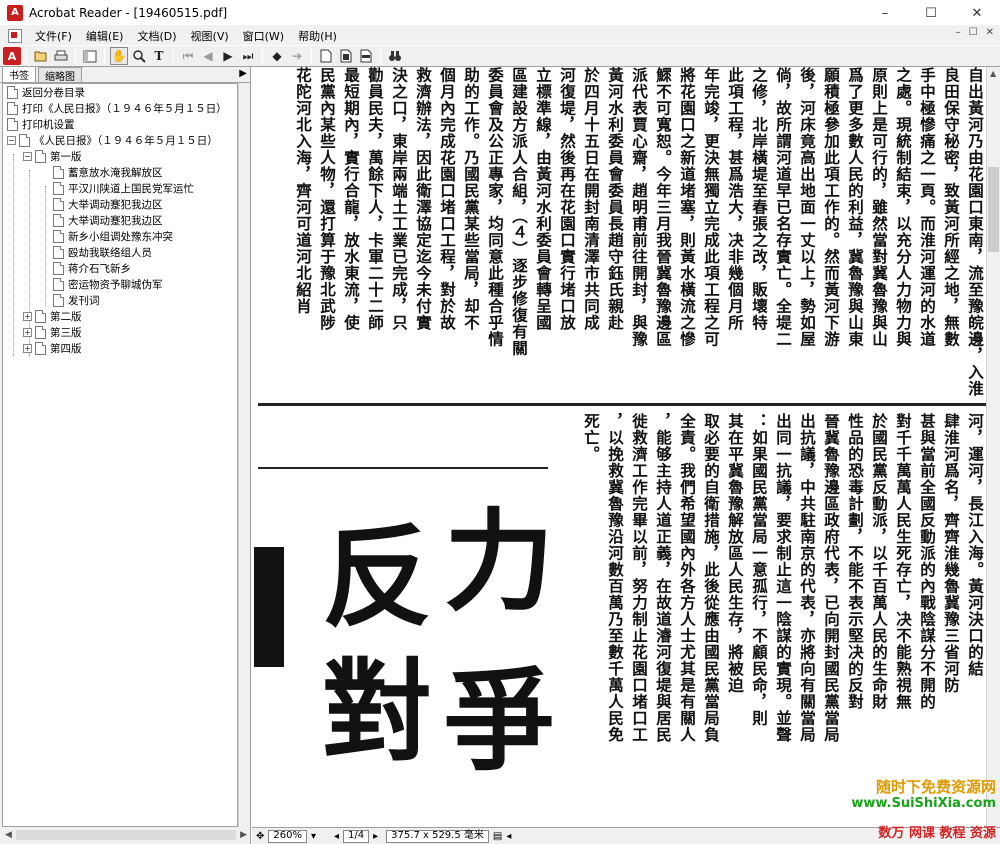  I want to click on newspaper-text-column: 良田保守秘密，致黃河所經之地，無數, so click(951, 207).